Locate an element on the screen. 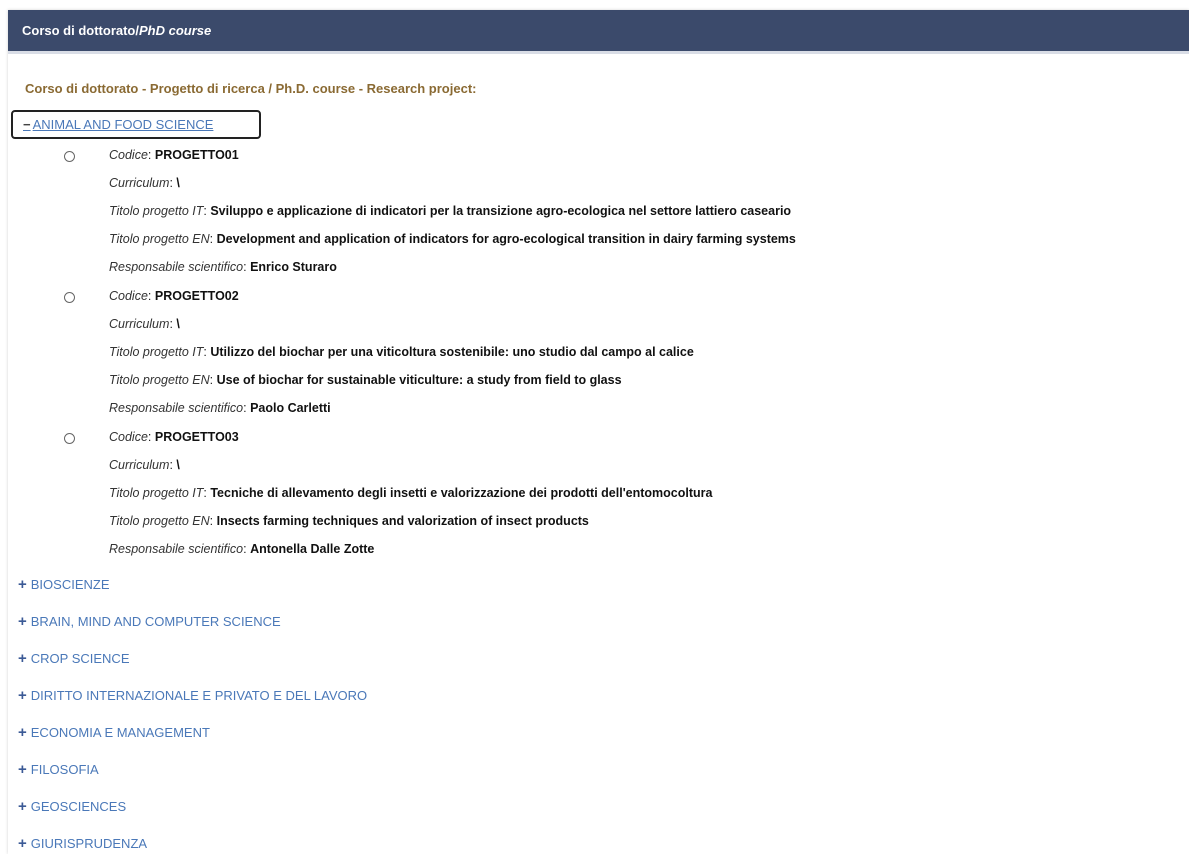  field-value: PROGETTO02 is located at coordinates (196, 296).